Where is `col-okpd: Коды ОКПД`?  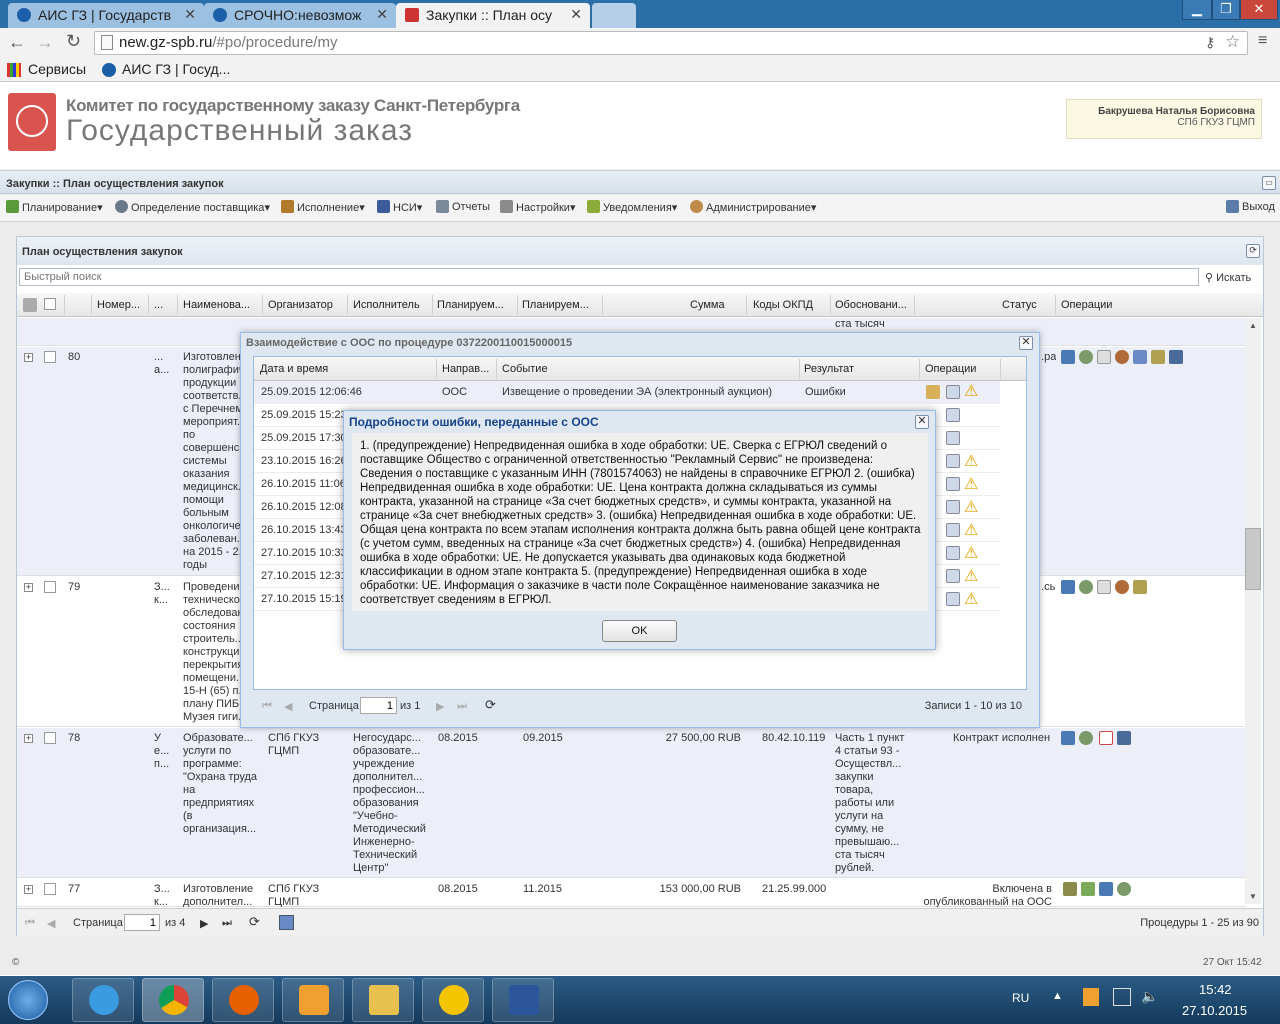 col-okpd: Коды ОКПД is located at coordinates (783, 305).